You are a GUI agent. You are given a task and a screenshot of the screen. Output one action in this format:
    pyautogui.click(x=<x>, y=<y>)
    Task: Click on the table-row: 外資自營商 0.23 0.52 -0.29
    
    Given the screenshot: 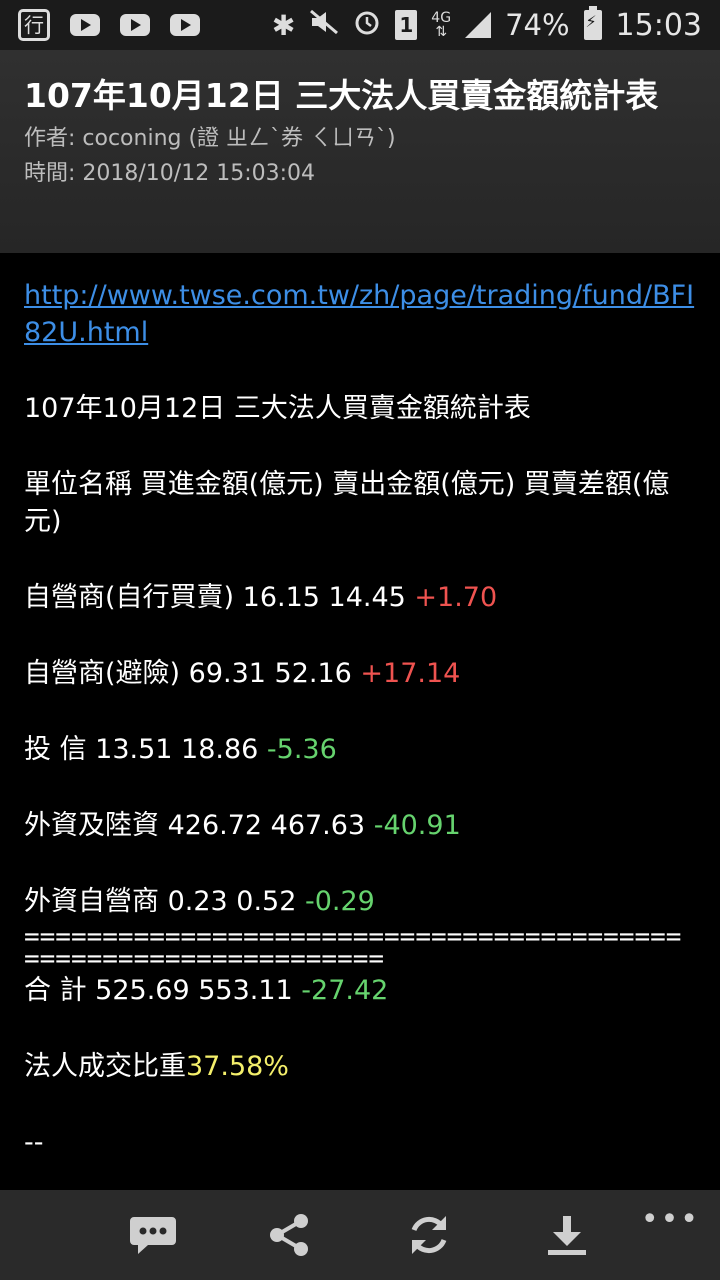 What is the action you would take?
    pyautogui.click(x=199, y=901)
    